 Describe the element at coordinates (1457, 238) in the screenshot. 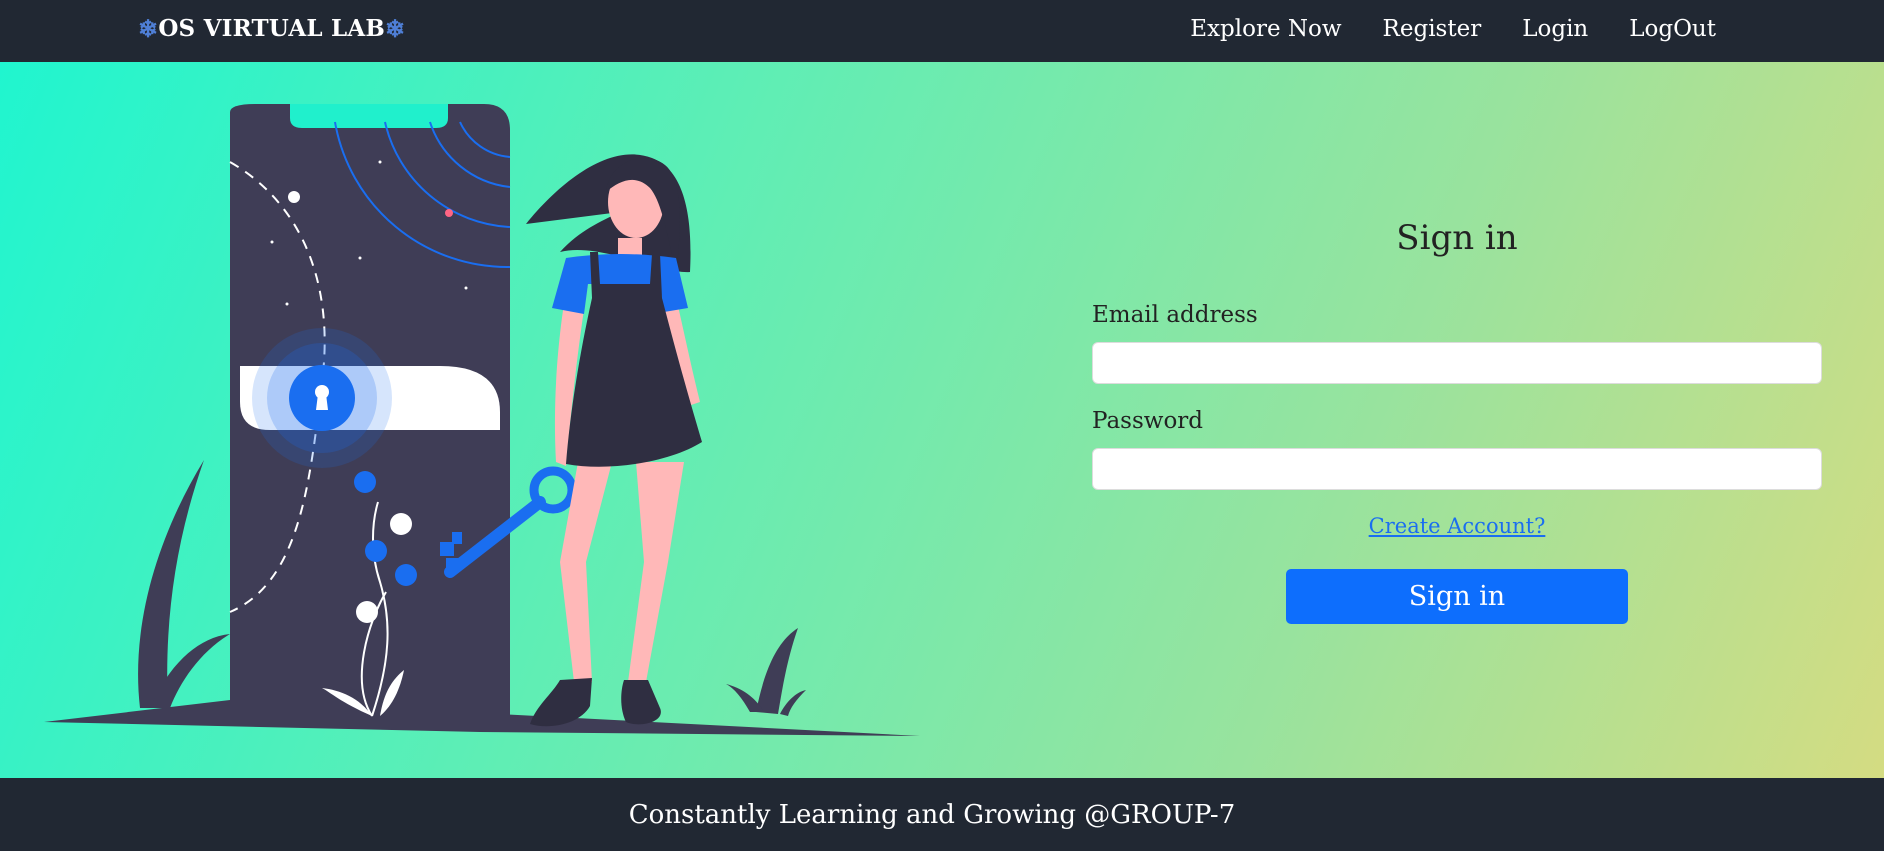

I see `signin-title: Sign in` at that location.